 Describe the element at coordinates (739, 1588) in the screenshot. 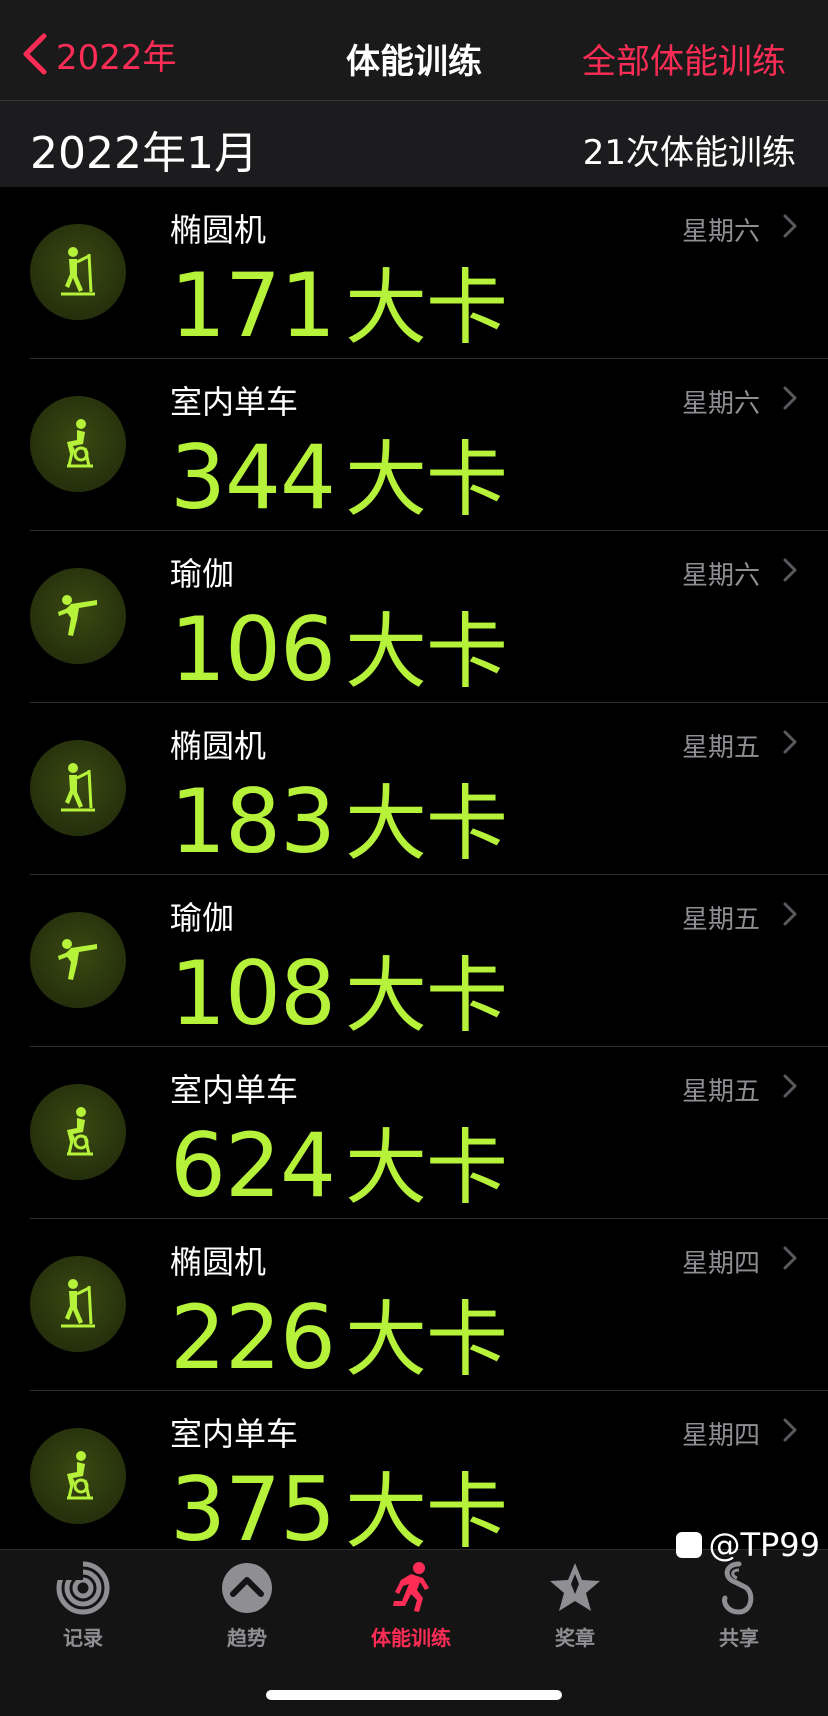

I see `sharing-icon` at that location.